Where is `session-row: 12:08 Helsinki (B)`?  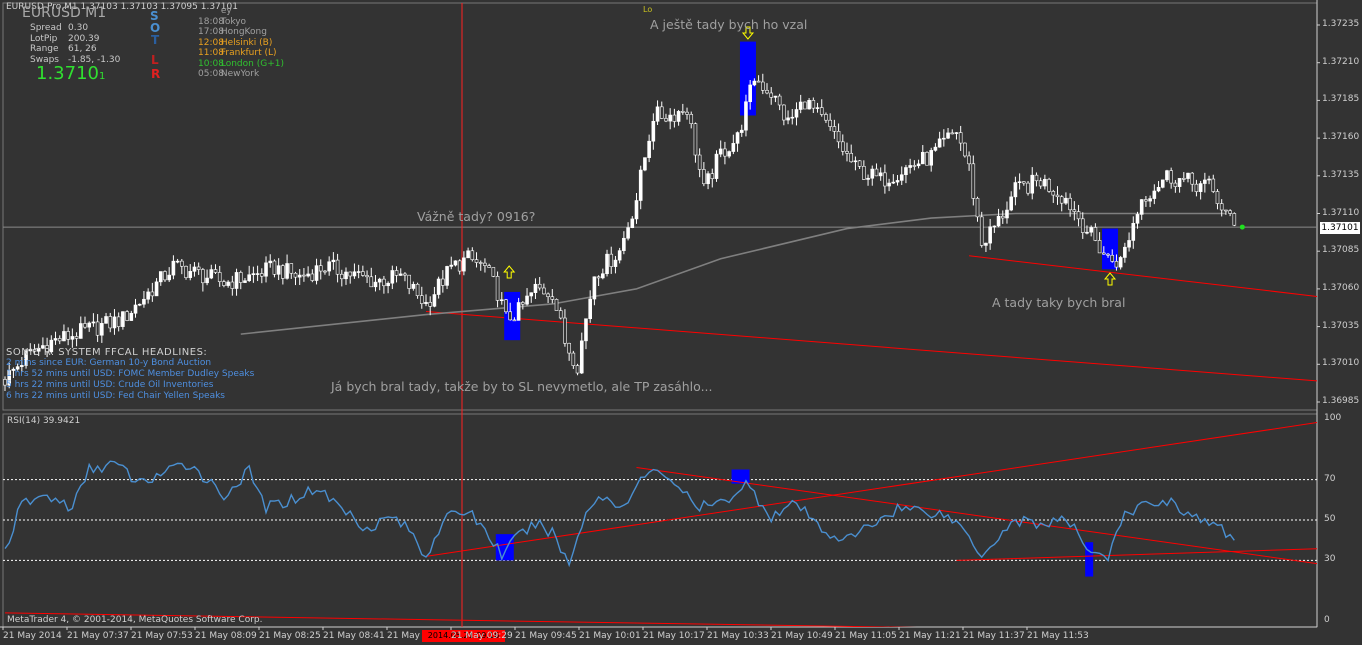 session-row: 12:08 Helsinki (B) is located at coordinates (241, 43).